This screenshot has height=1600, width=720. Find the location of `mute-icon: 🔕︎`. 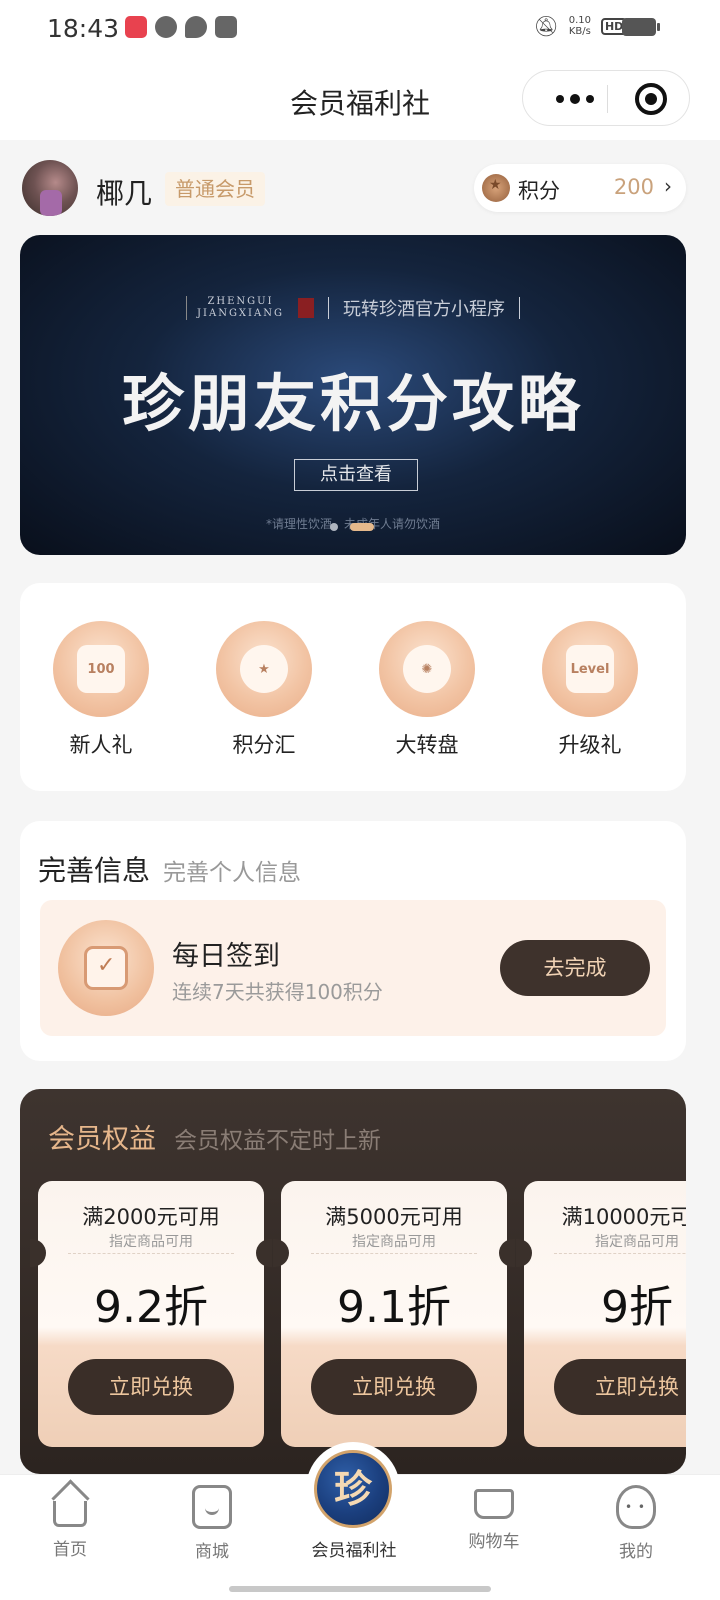

mute-icon: 🔕︎ is located at coordinates (546, 26).